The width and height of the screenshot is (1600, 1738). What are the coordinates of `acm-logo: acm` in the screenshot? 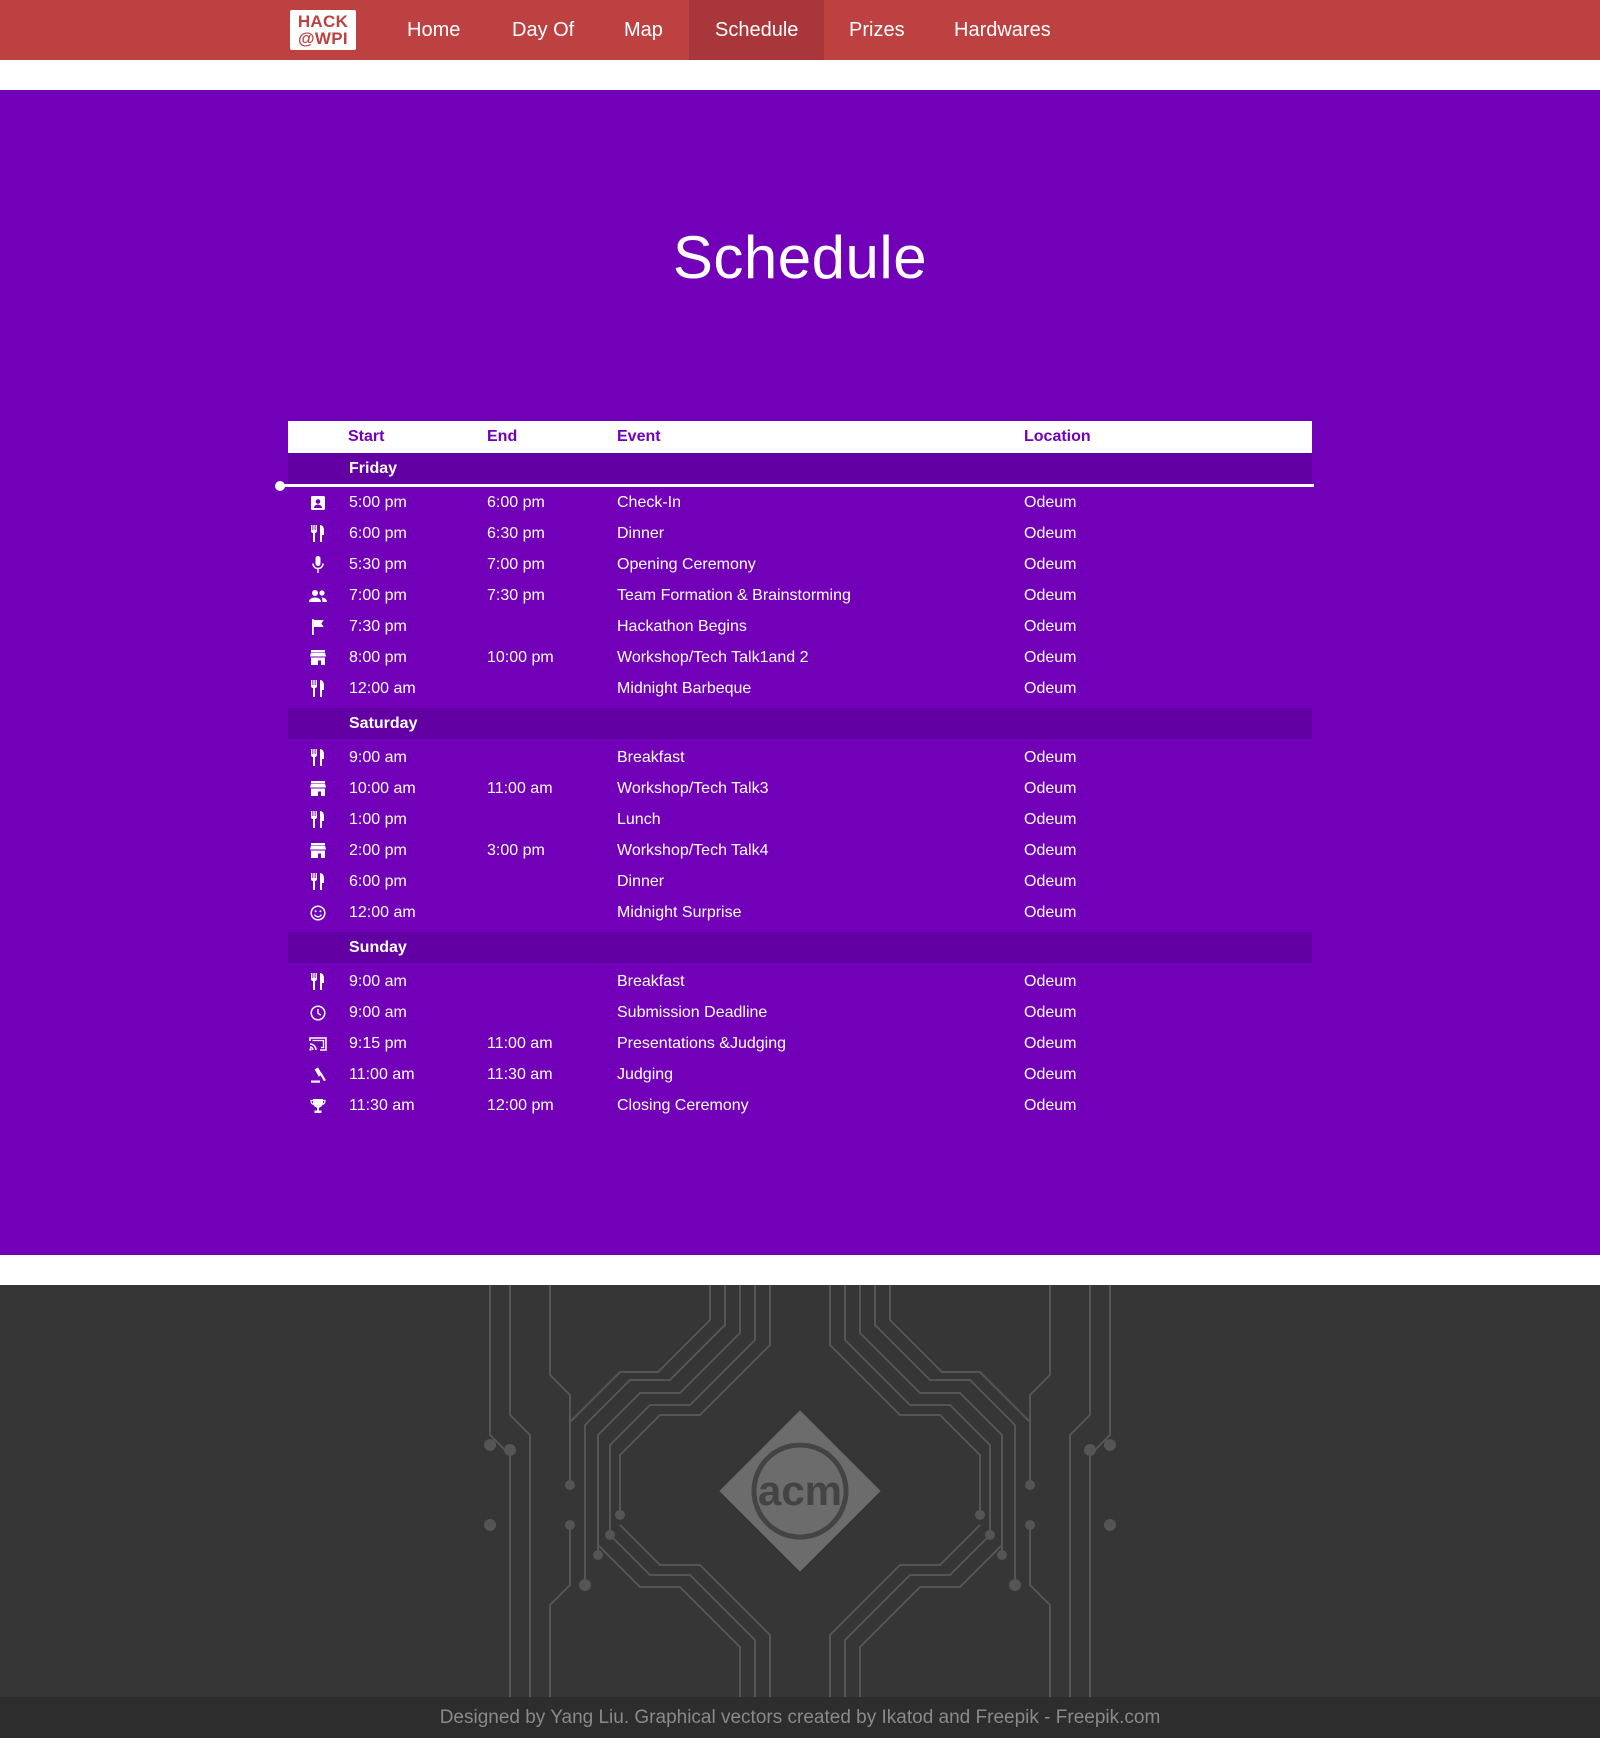 It's located at (800, 1490).